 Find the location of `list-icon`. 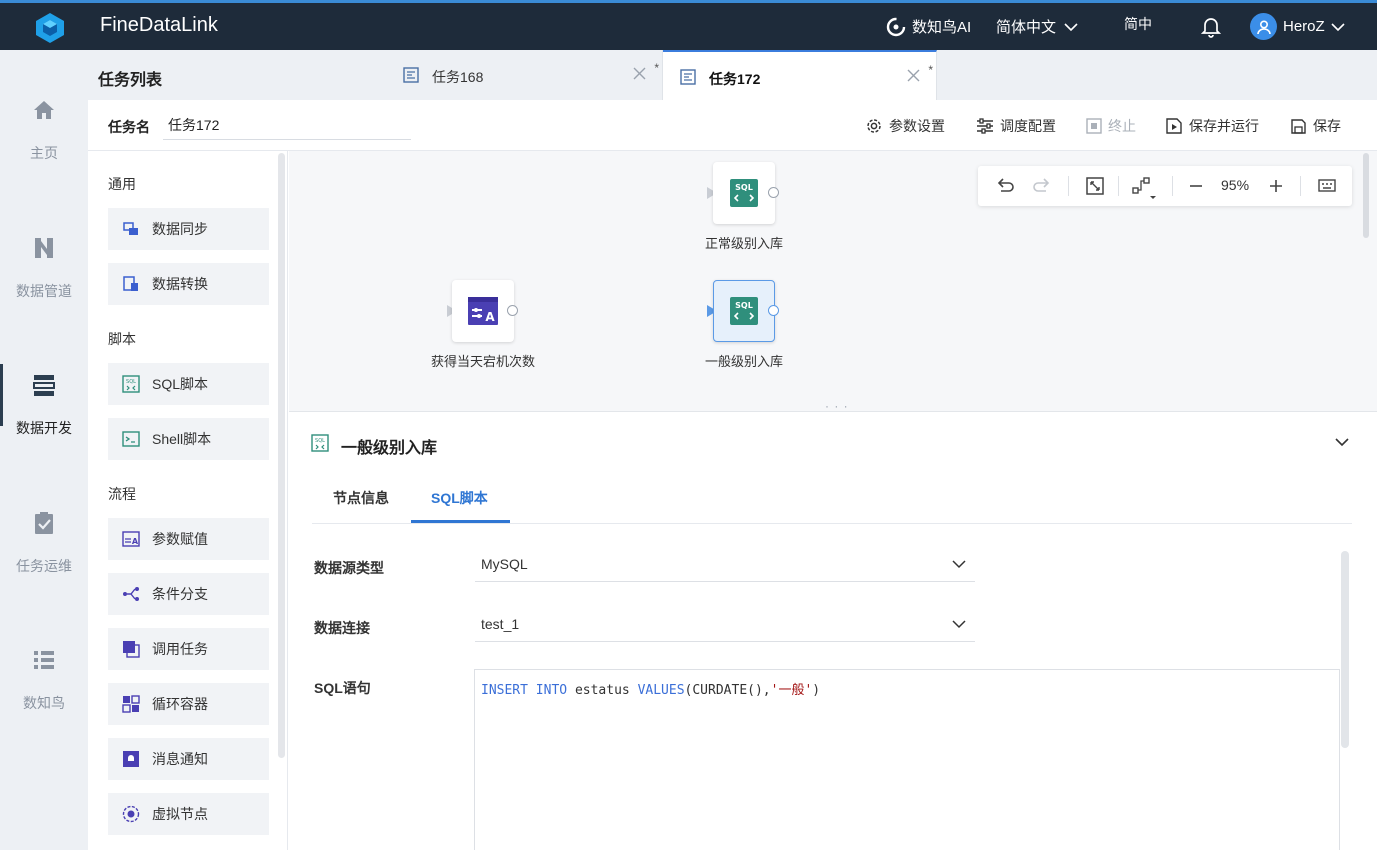

list-icon is located at coordinates (44, 660).